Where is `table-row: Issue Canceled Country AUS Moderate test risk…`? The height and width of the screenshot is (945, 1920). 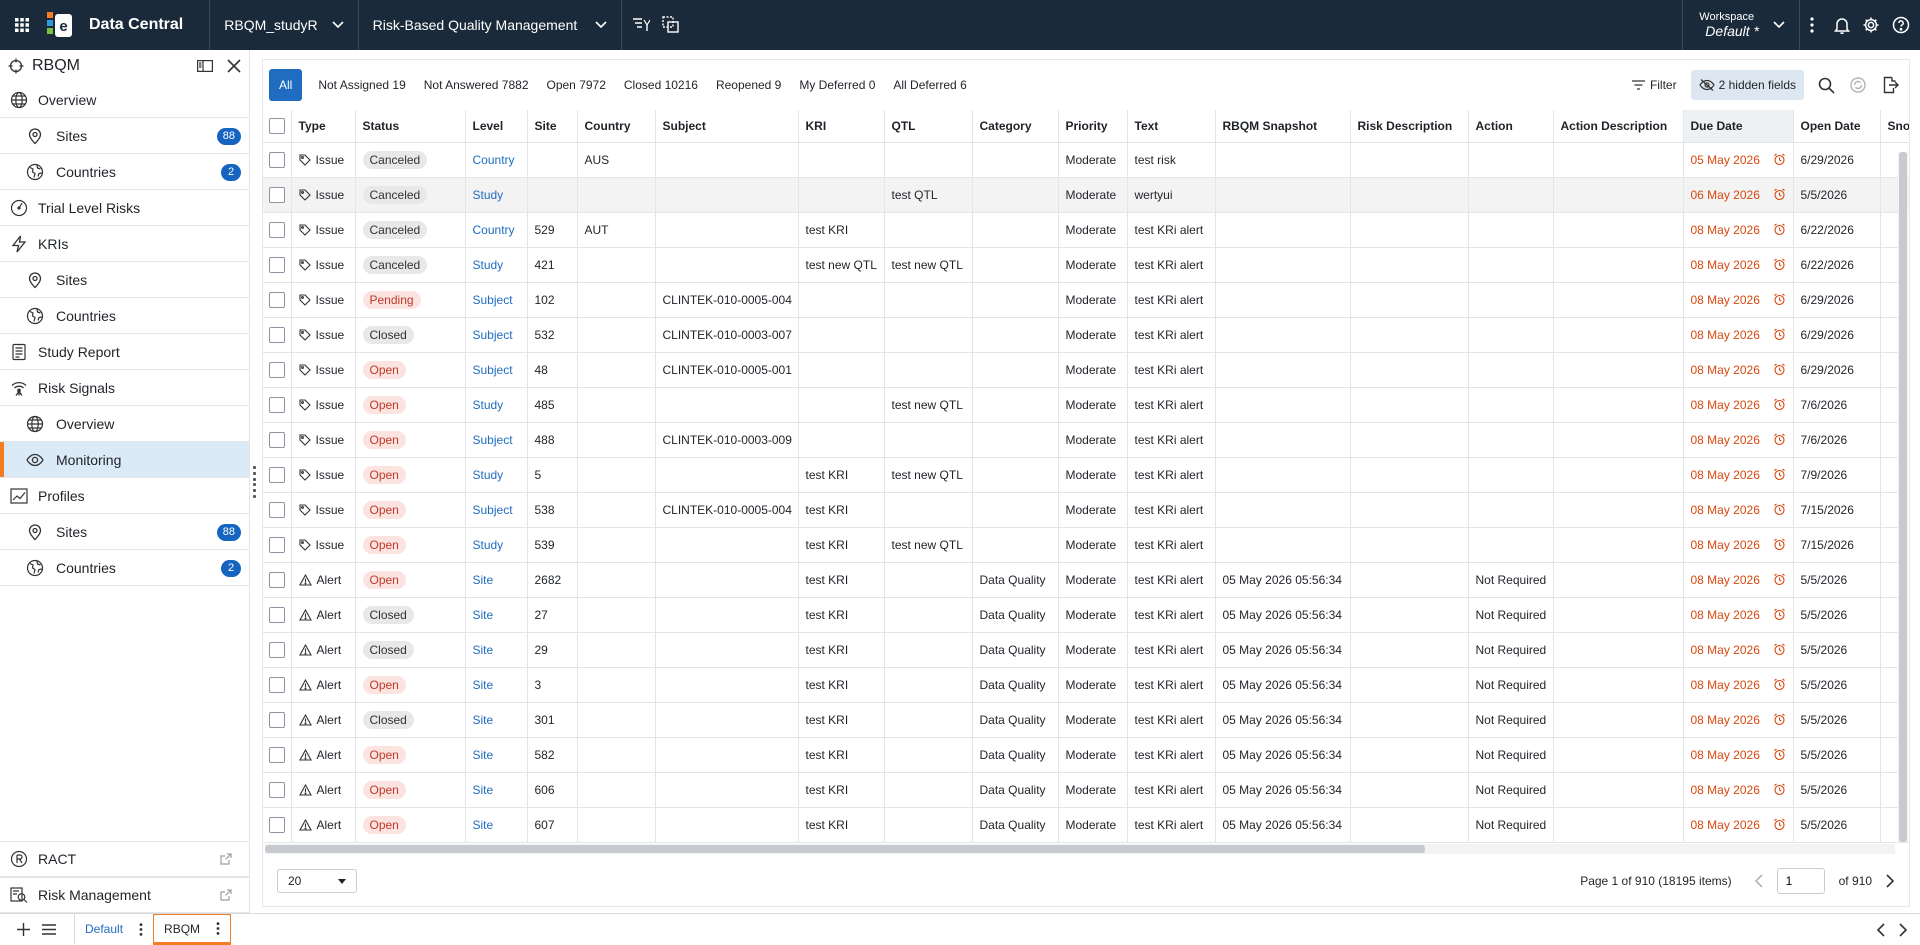
table-row: Issue Canceled Country AUS Moderate test risk… is located at coordinates (1086, 160).